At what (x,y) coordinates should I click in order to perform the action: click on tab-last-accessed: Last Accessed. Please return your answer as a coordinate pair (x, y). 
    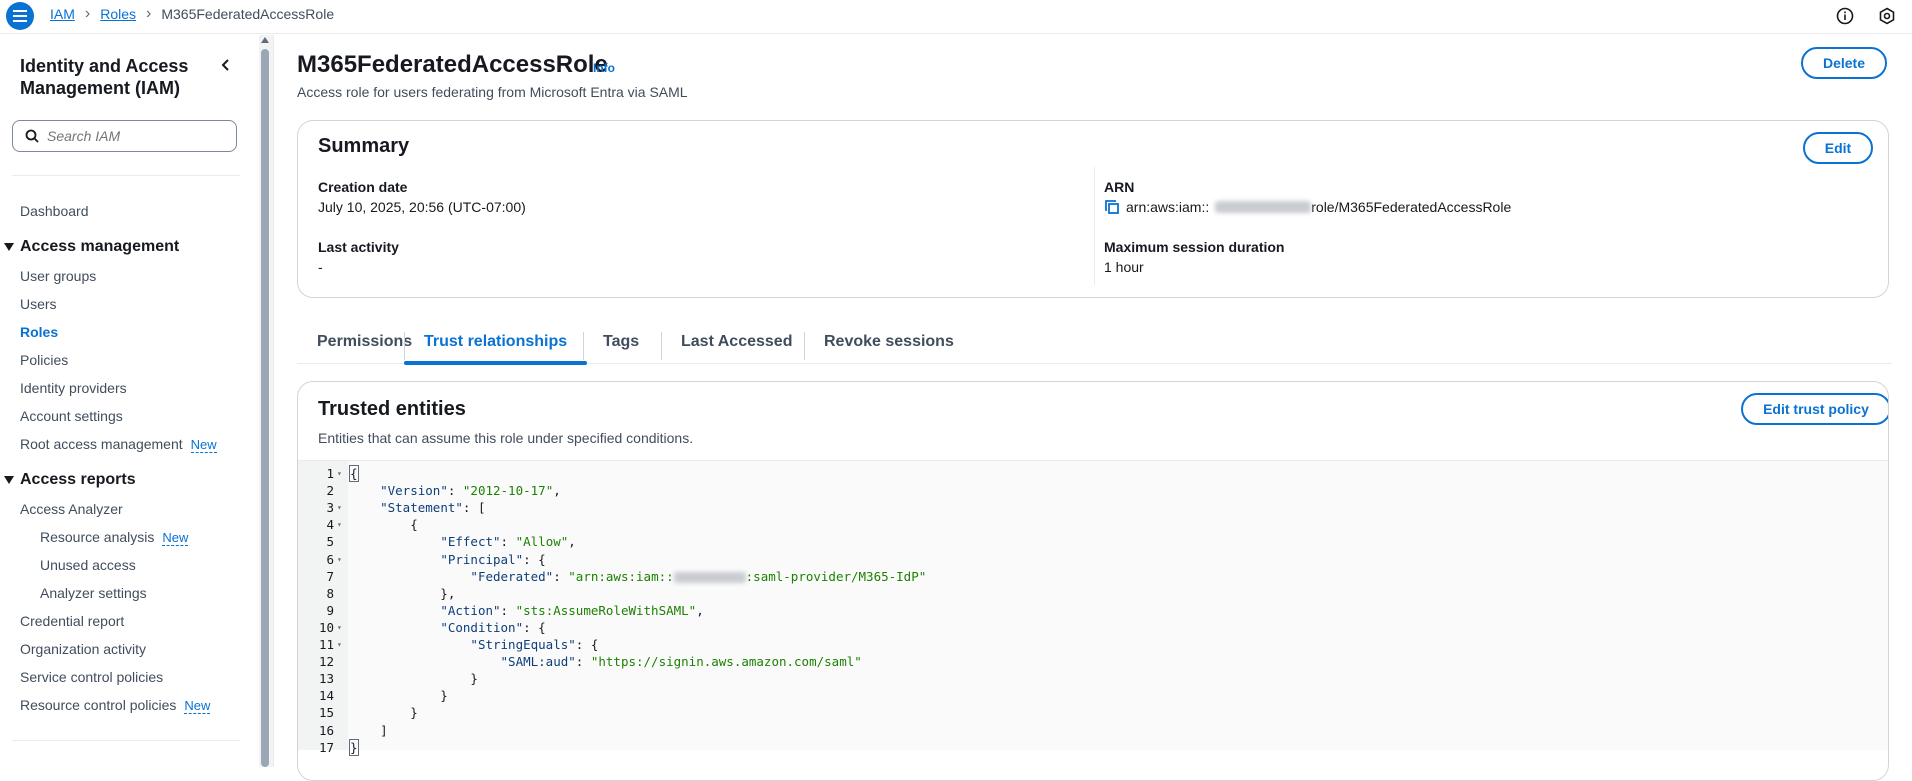
    Looking at the image, I should click on (736, 342).